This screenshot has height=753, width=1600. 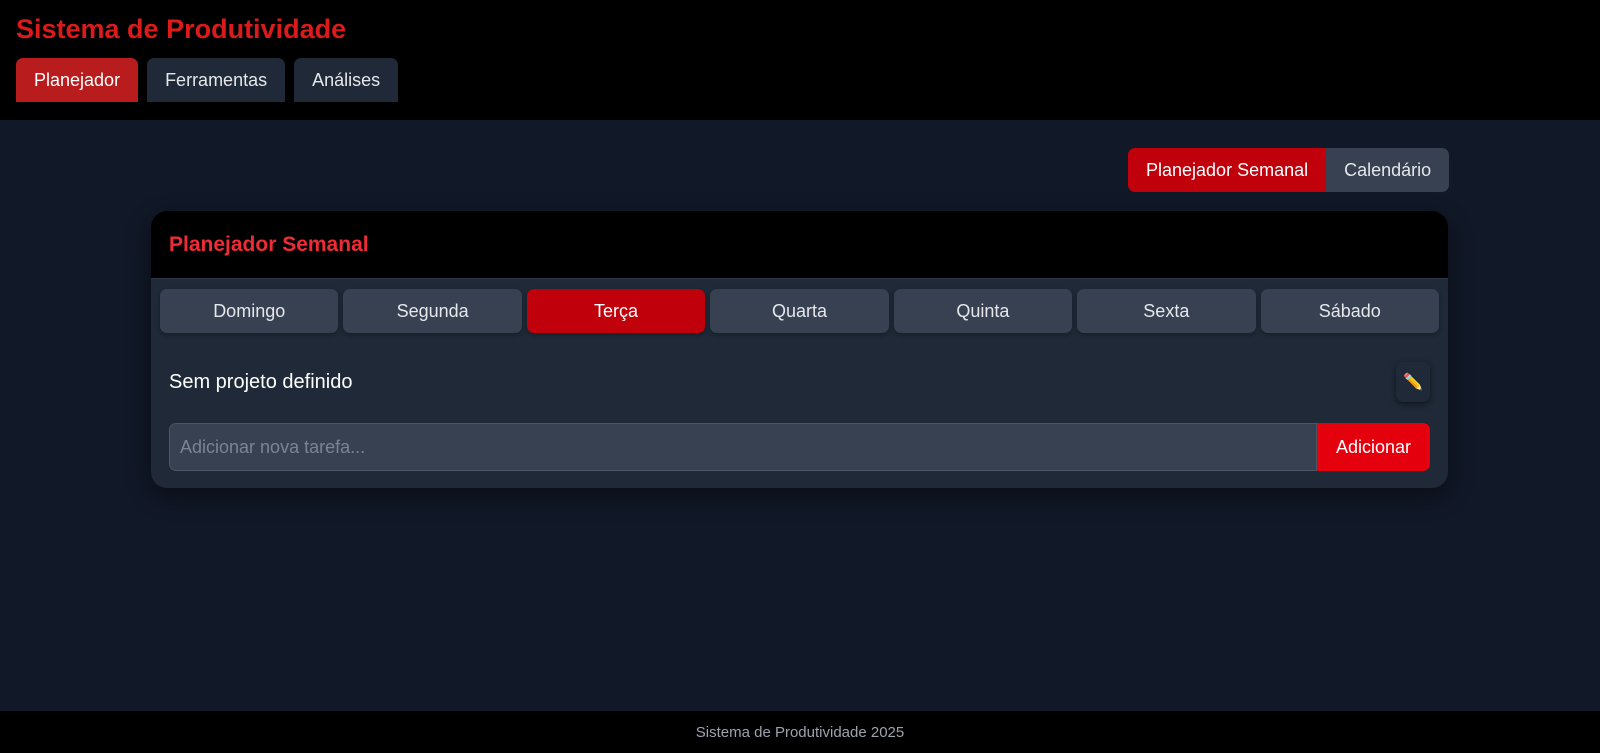 I want to click on pencil-icon: ✏️, so click(x=1413, y=382).